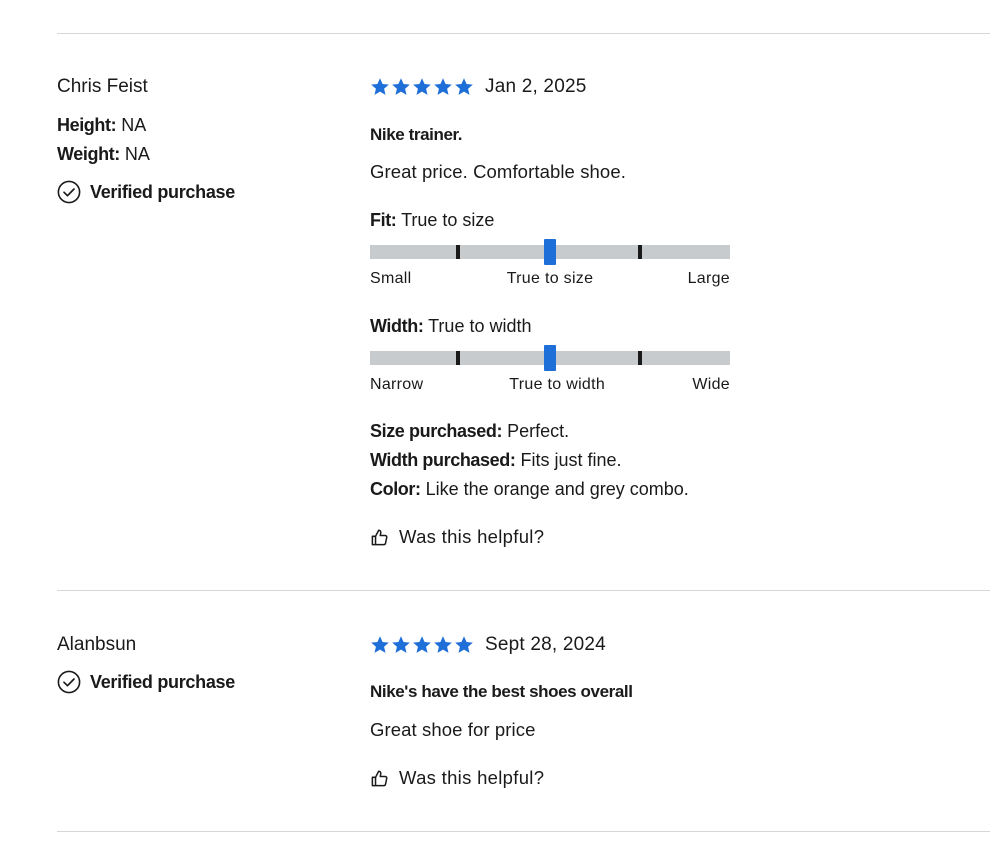  What do you see at coordinates (557, 384) in the screenshot?
I see `width-scale-label-true-to-width: True to width` at bounding box center [557, 384].